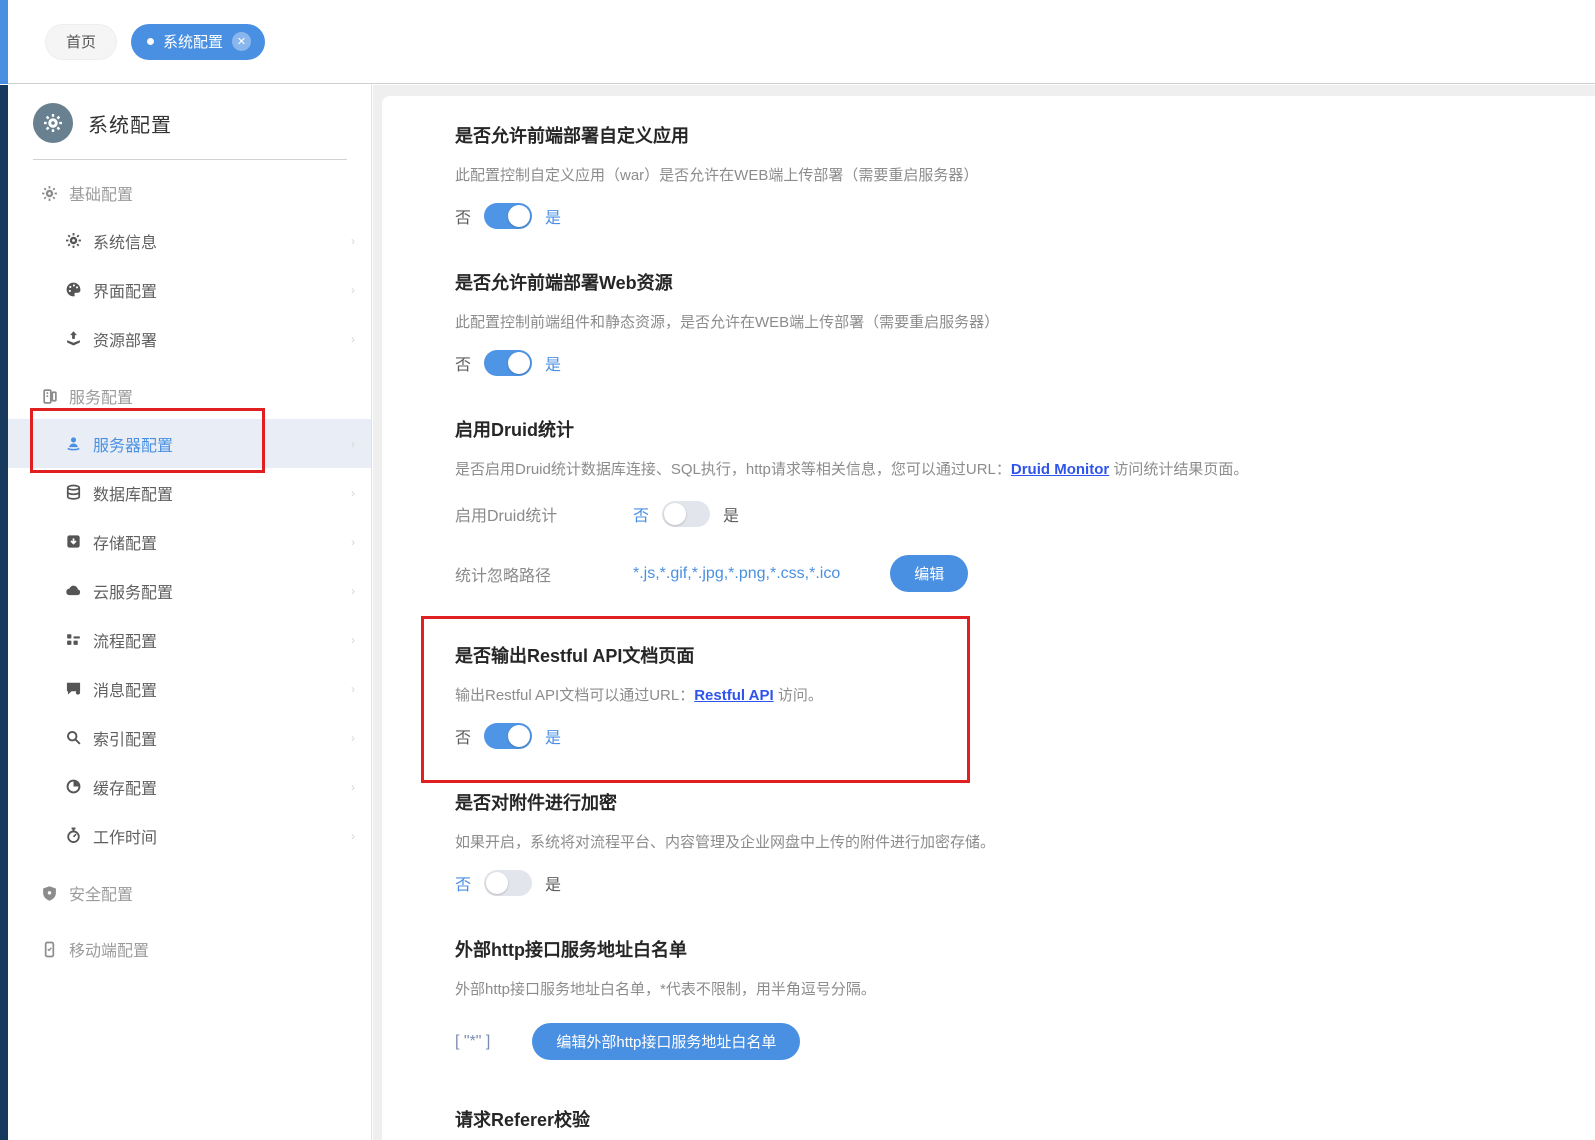 This screenshot has height=1140, width=1595. I want to click on druid-toggle, so click(686, 514).